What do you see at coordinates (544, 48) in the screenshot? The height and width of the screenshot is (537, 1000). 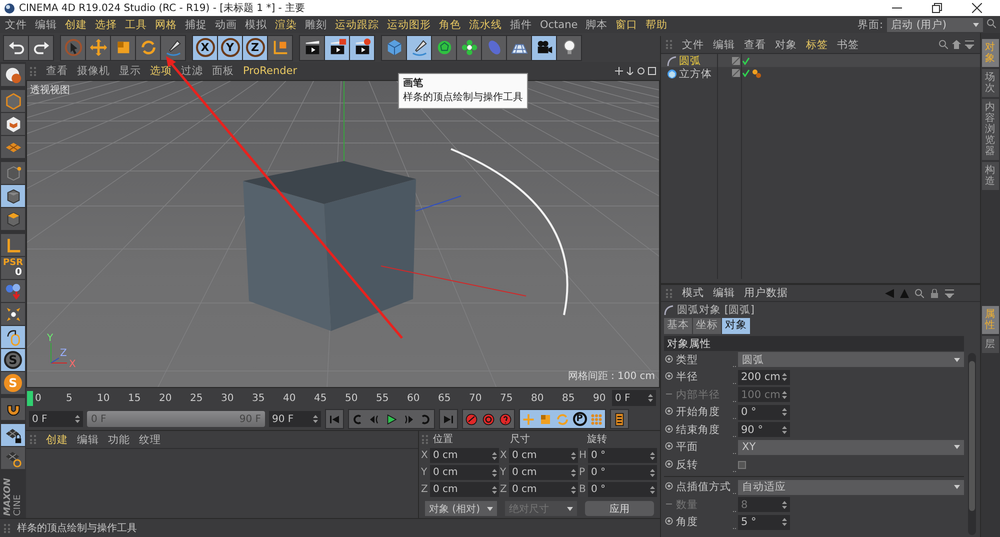 I see `camera-button` at bounding box center [544, 48].